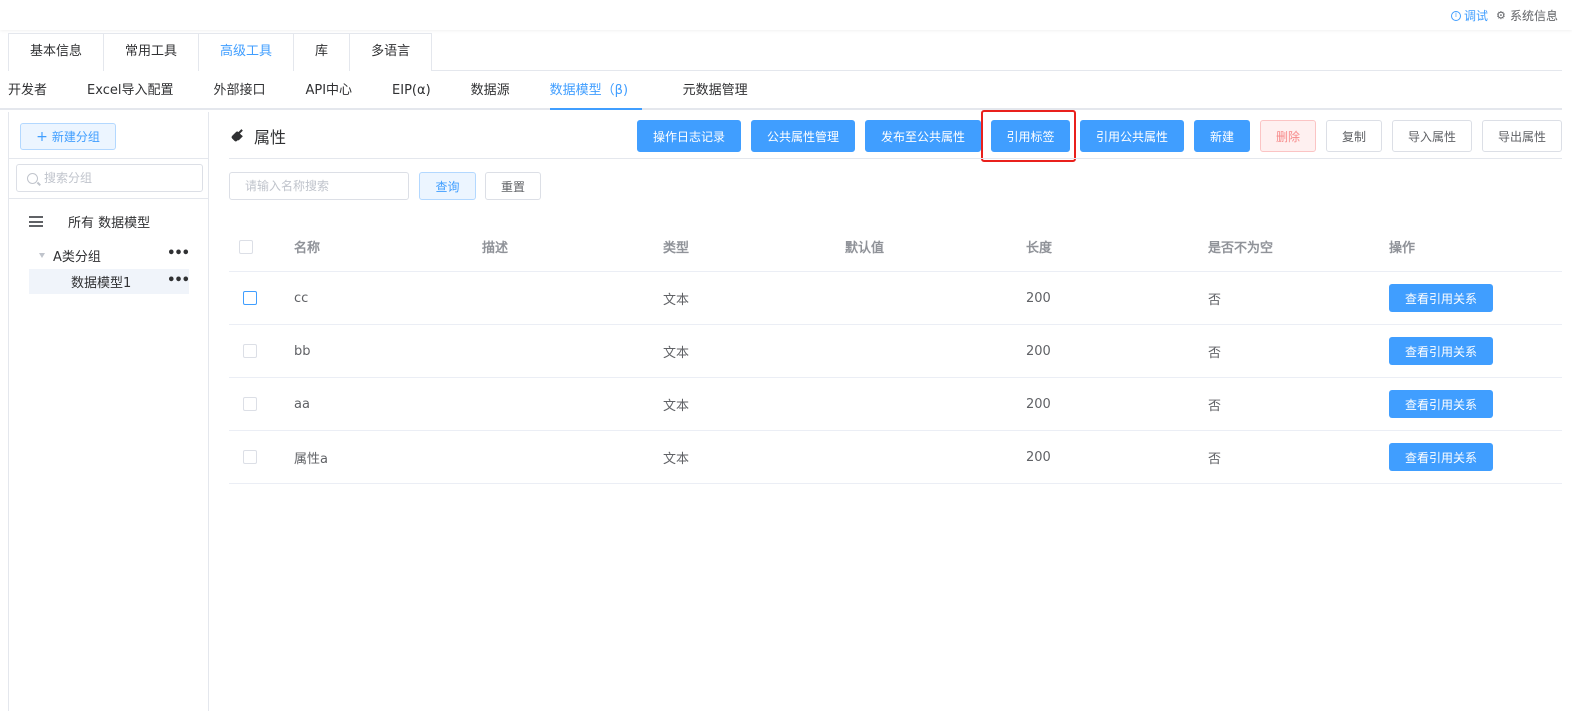 This screenshot has height=711, width=1572. What do you see at coordinates (895, 247) in the screenshot?
I see `table-header: 名称 描述 类型 默认值 长度 是否不为空 操作` at bounding box center [895, 247].